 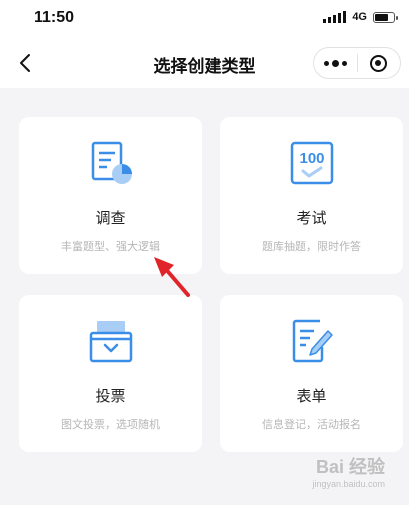 I want to click on card-survey: 调查 丰富题型、强大逻辑, so click(x=110, y=195).